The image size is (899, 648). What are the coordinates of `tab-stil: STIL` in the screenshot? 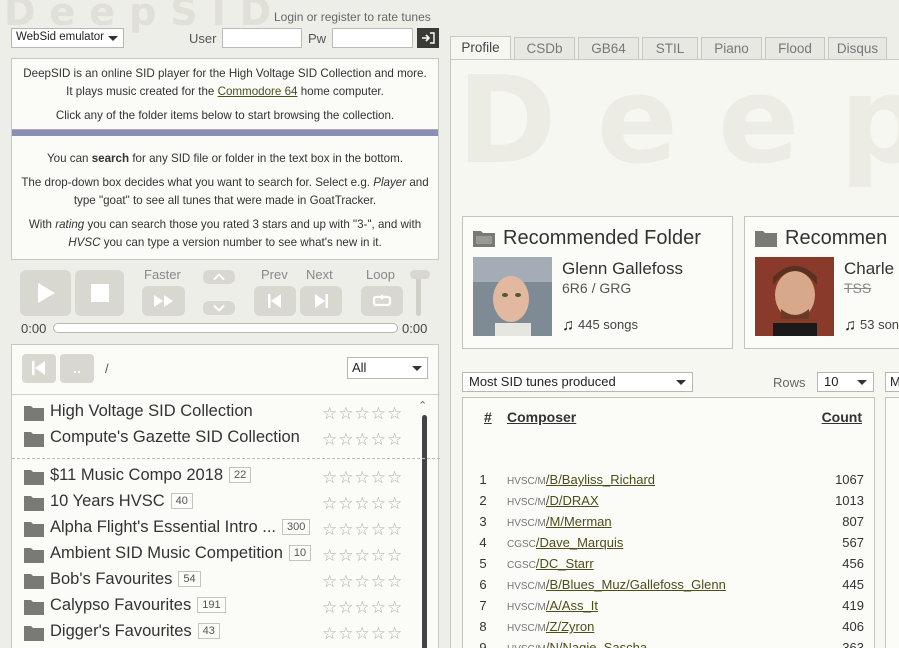 It's located at (670, 48).